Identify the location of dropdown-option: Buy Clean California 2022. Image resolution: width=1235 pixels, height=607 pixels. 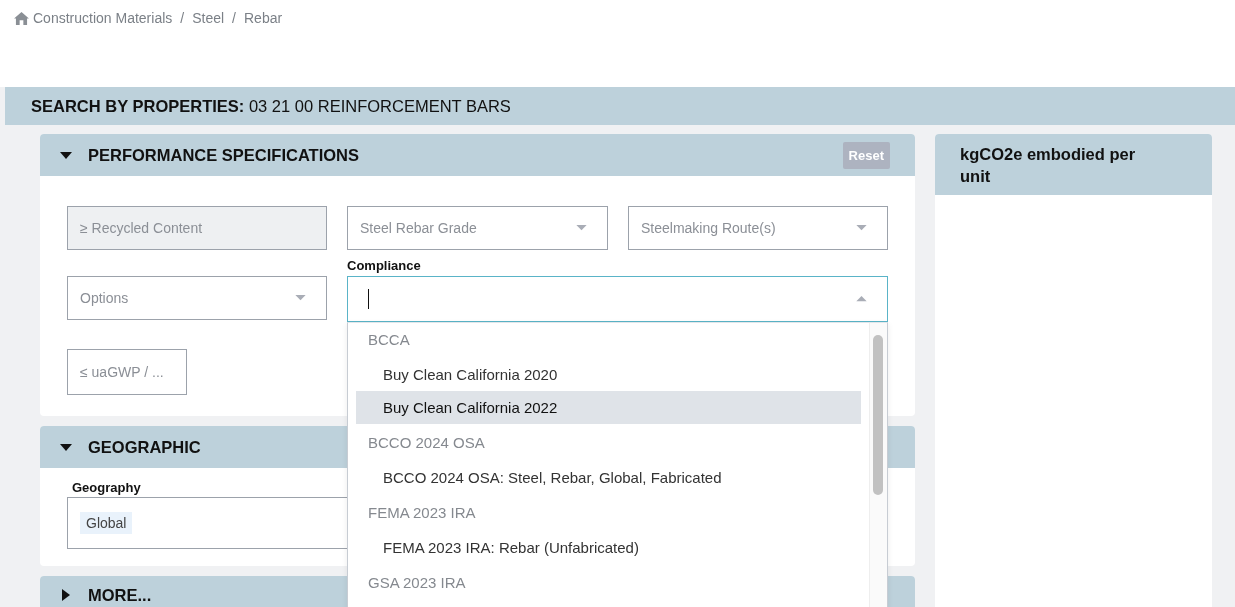
(608, 407).